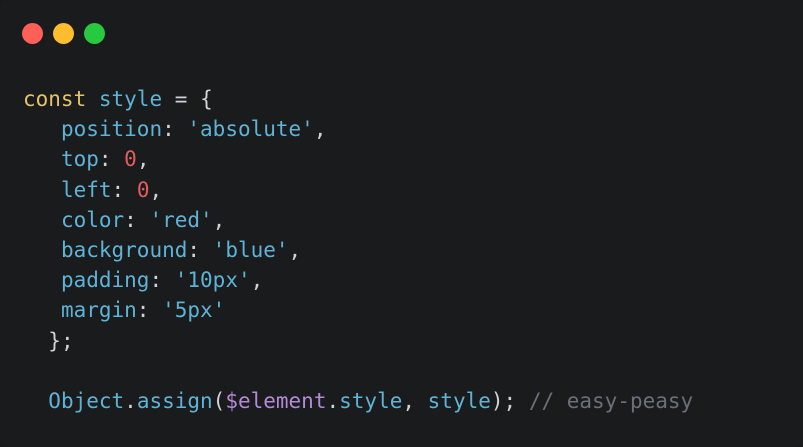 This screenshot has height=447, width=803. I want to click on operator: =, so click(181, 99).